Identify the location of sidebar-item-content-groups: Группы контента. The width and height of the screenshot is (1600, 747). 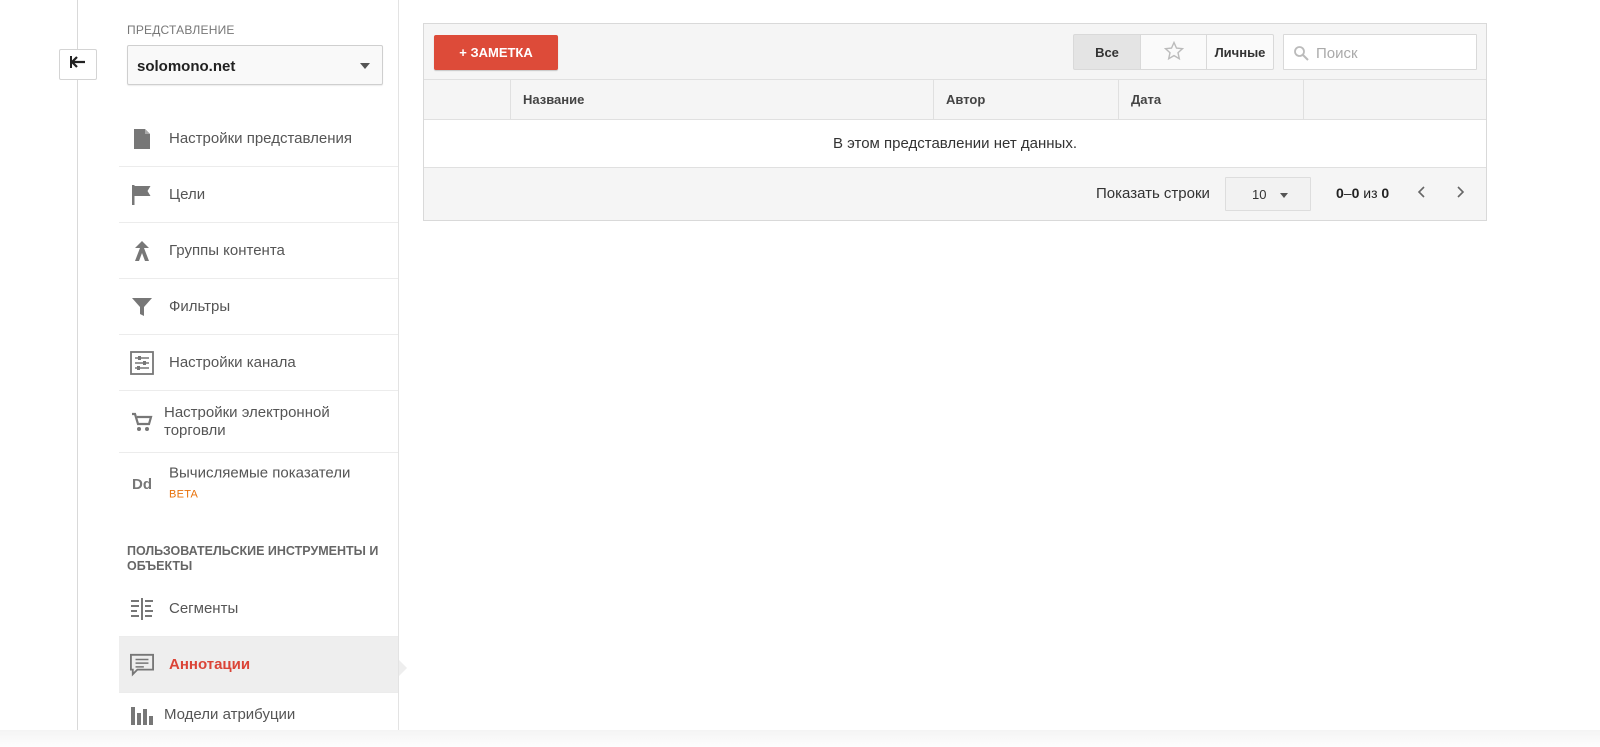
(258, 251).